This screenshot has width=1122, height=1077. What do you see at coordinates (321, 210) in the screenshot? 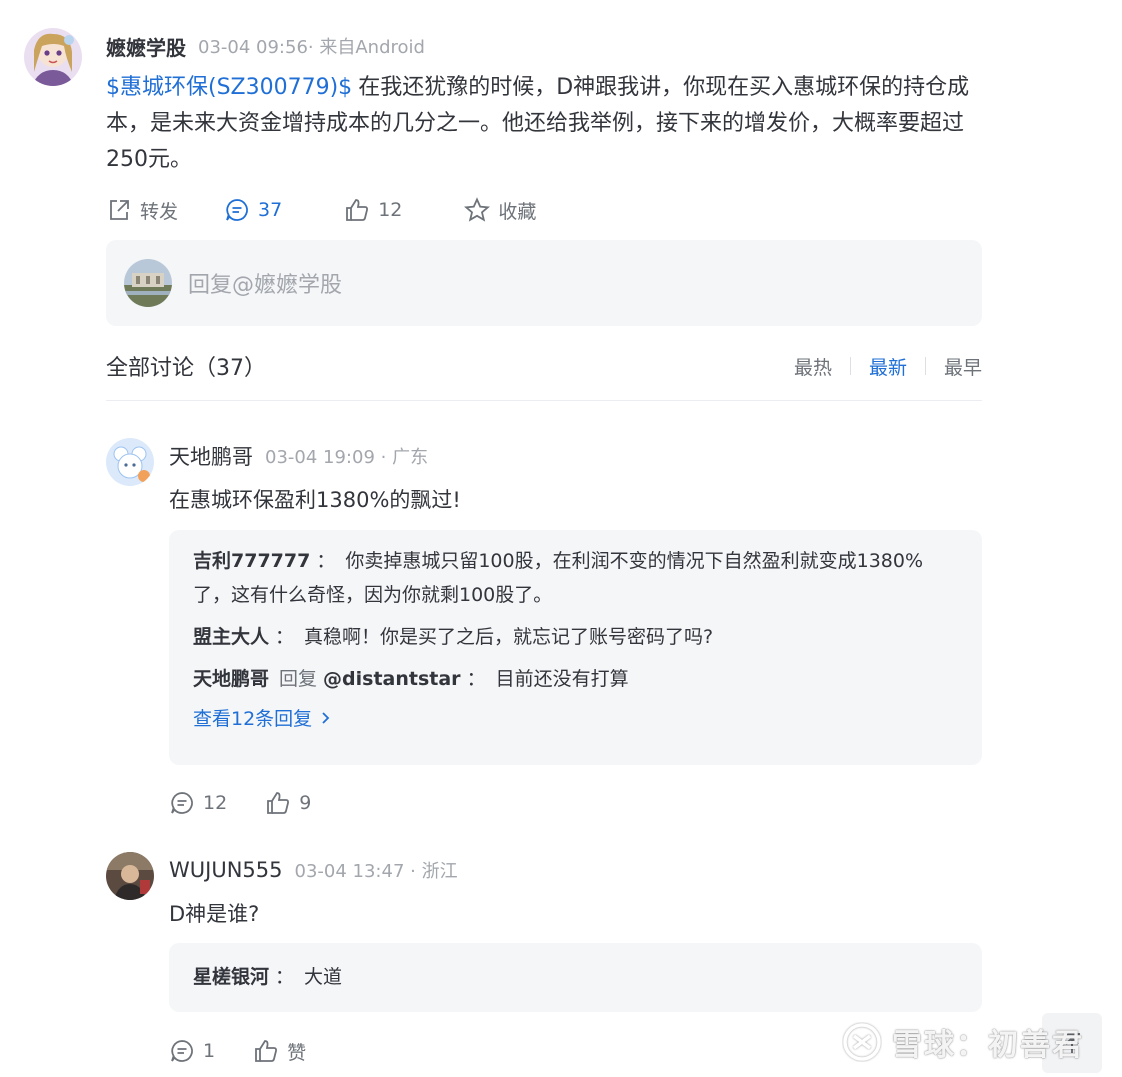
I see `post-actions: 转发 37 12 收藏` at bounding box center [321, 210].